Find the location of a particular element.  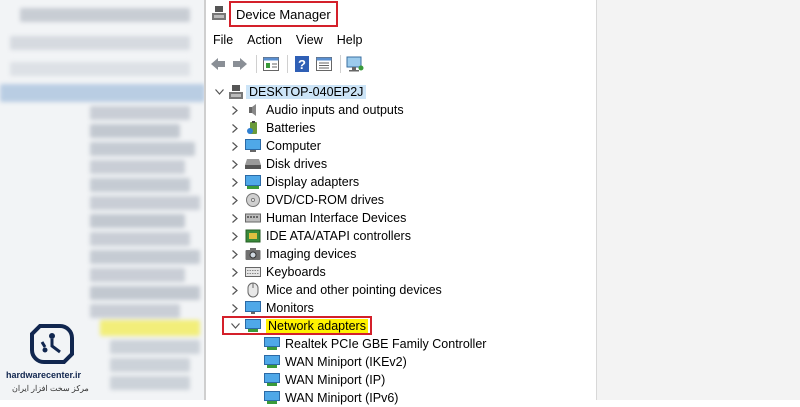

window-title: Device Manager is located at coordinates (283, 14).